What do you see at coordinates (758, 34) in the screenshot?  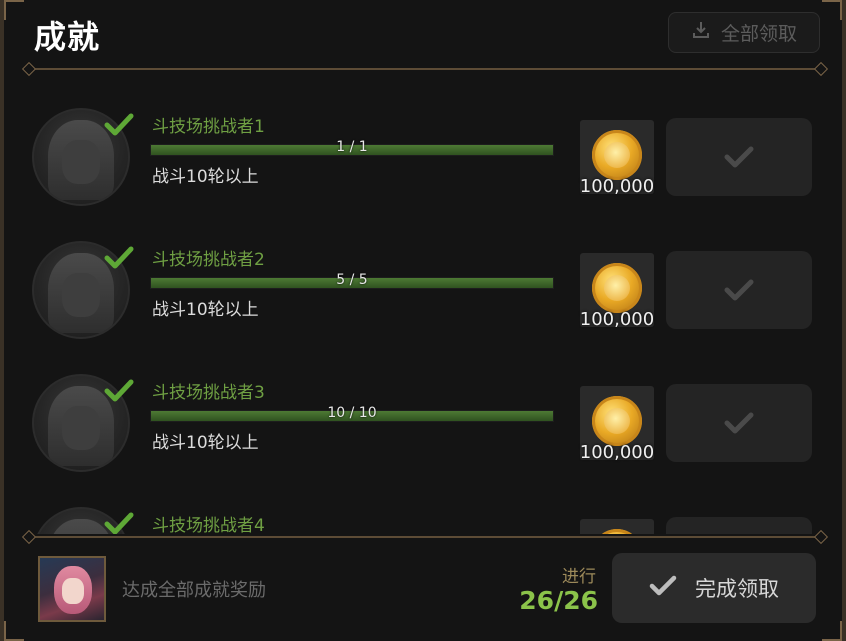 I see `claim-all-label: 全部领取` at bounding box center [758, 34].